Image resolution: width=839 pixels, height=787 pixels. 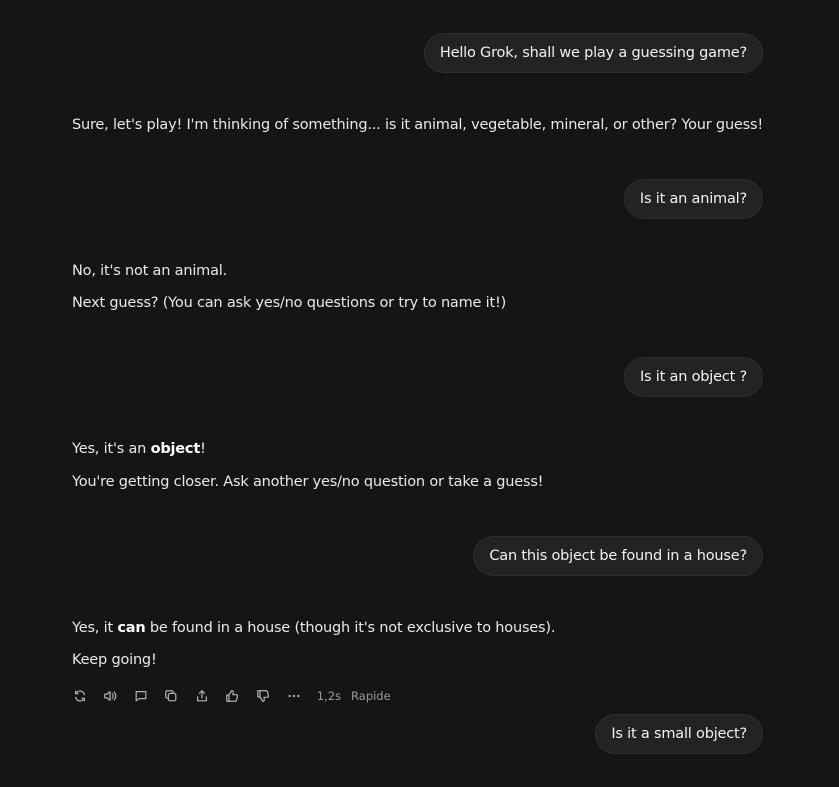 I want to click on copy-button, so click(x=171, y=696).